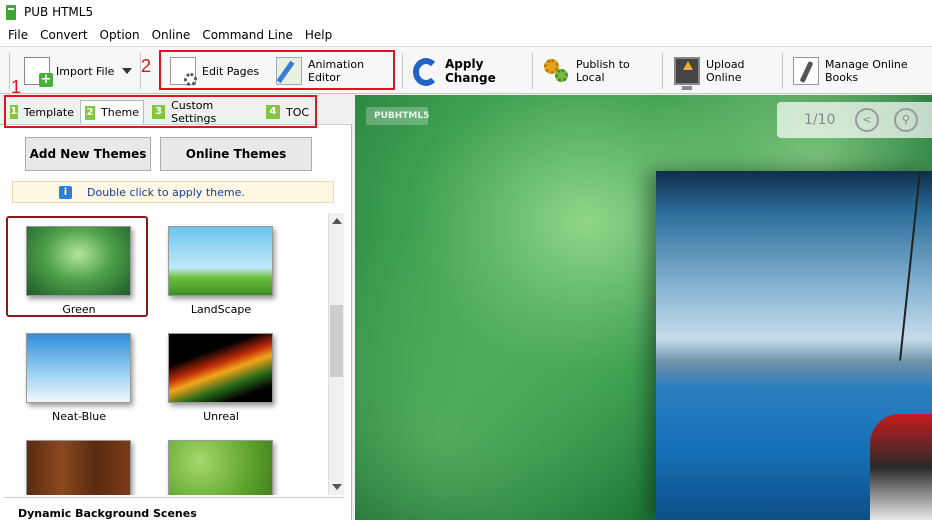 The image size is (932, 520). What do you see at coordinates (247, 35) in the screenshot?
I see `menu-command-line: Command Line` at bounding box center [247, 35].